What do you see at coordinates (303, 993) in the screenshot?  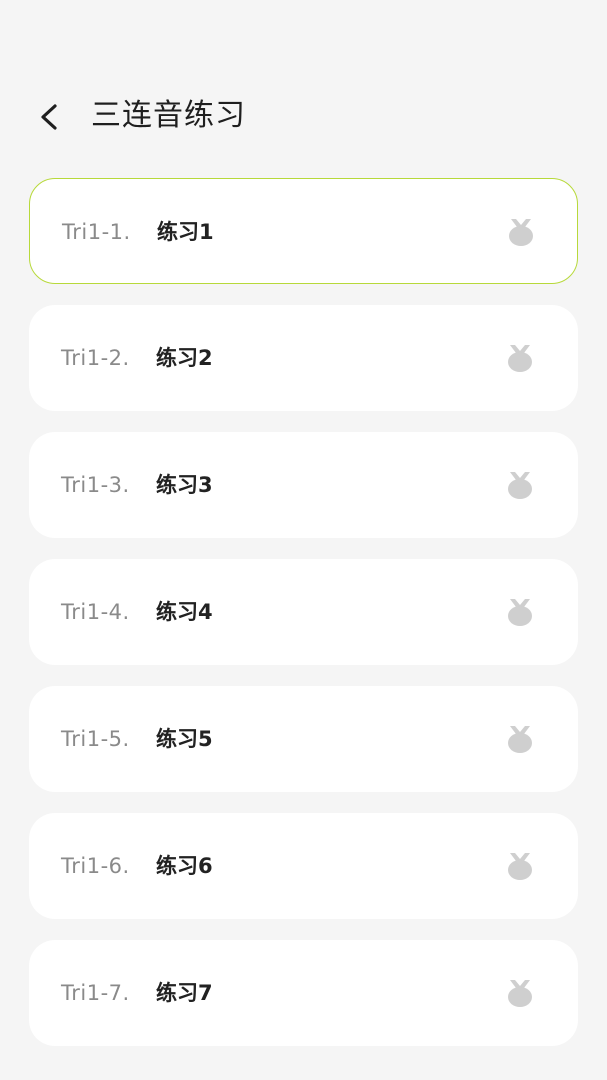 I see `exercise-item: Tri1-7. 练习7` at bounding box center [303, 993].